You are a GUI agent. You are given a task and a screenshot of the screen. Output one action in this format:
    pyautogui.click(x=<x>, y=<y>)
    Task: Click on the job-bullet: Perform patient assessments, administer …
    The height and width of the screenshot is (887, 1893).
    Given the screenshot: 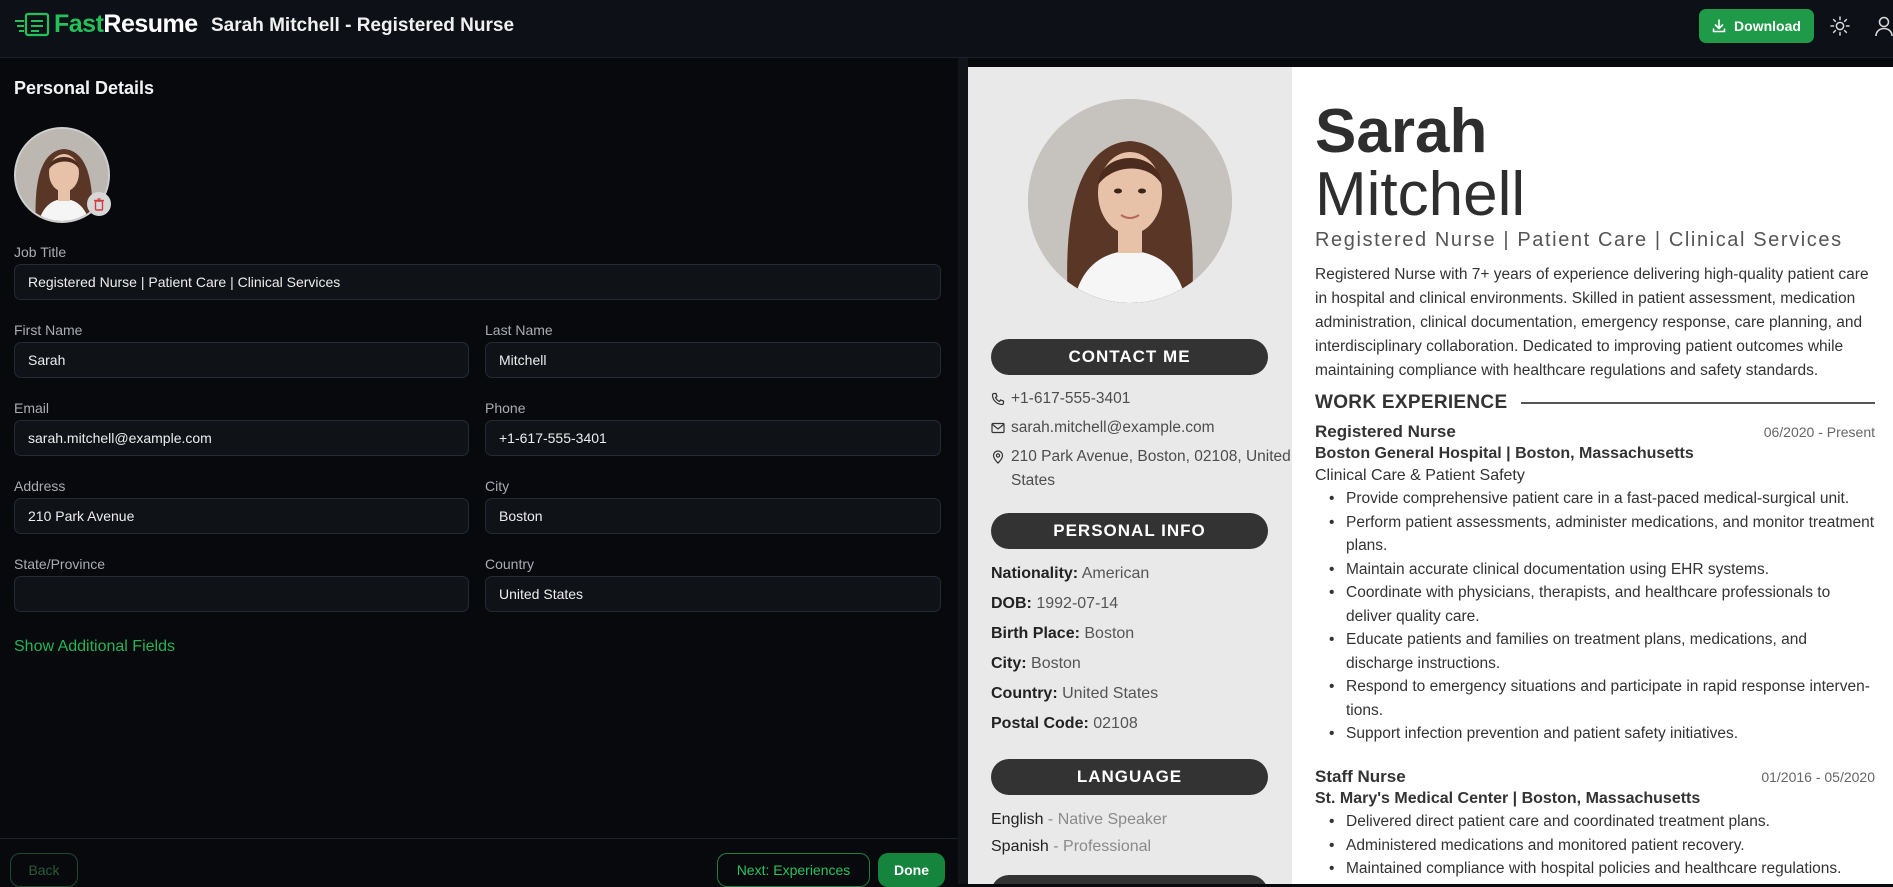 What is the action you would take?
    pyautogui.click(x=1595, y=534)
    